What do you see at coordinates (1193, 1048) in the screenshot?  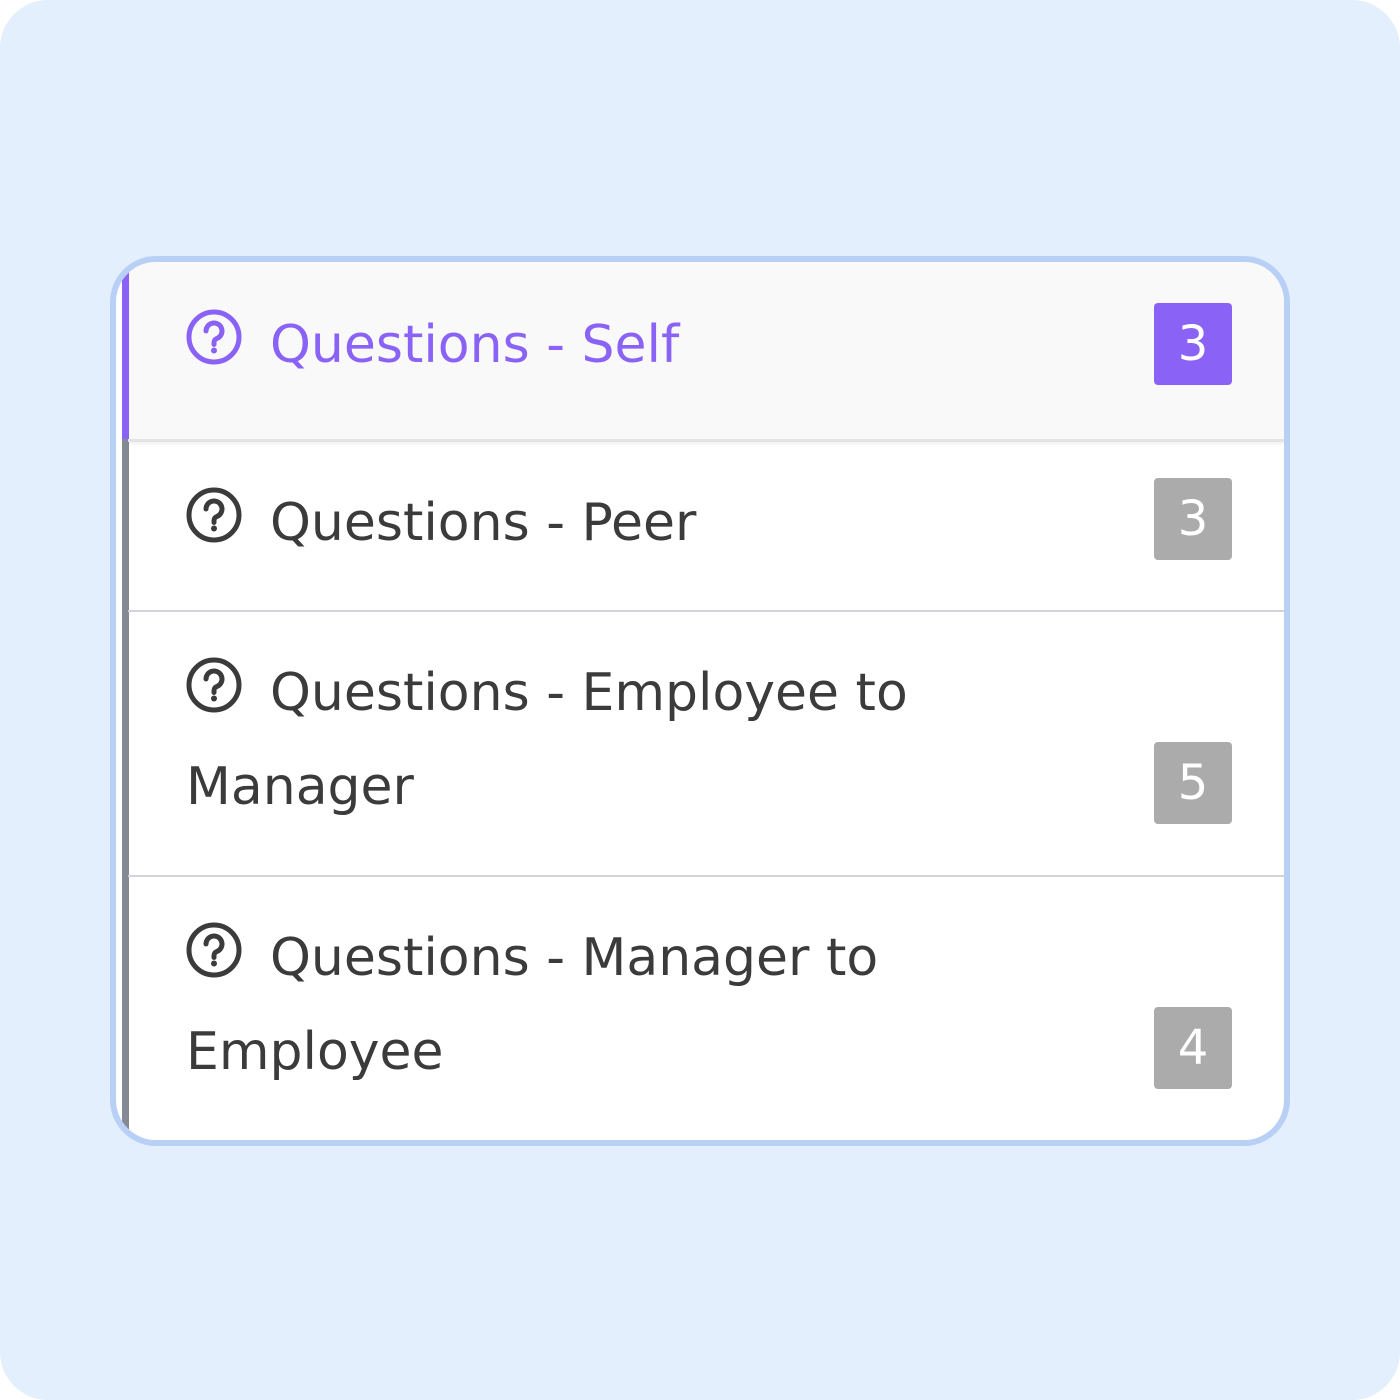 I see `count-badge: 4` at bounding box center [1193, 1048].